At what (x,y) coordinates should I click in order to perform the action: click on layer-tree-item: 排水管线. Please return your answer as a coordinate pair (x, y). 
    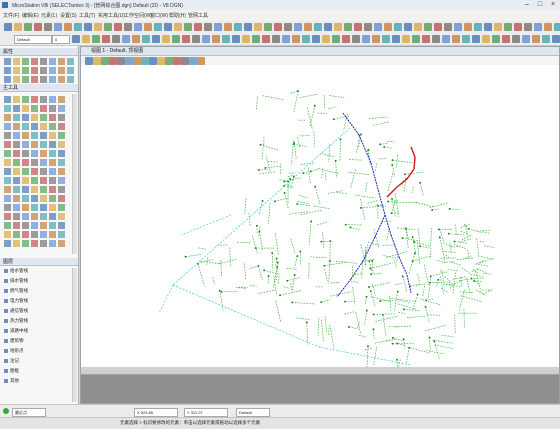
    Looking at the image, I should click on (16, 281).